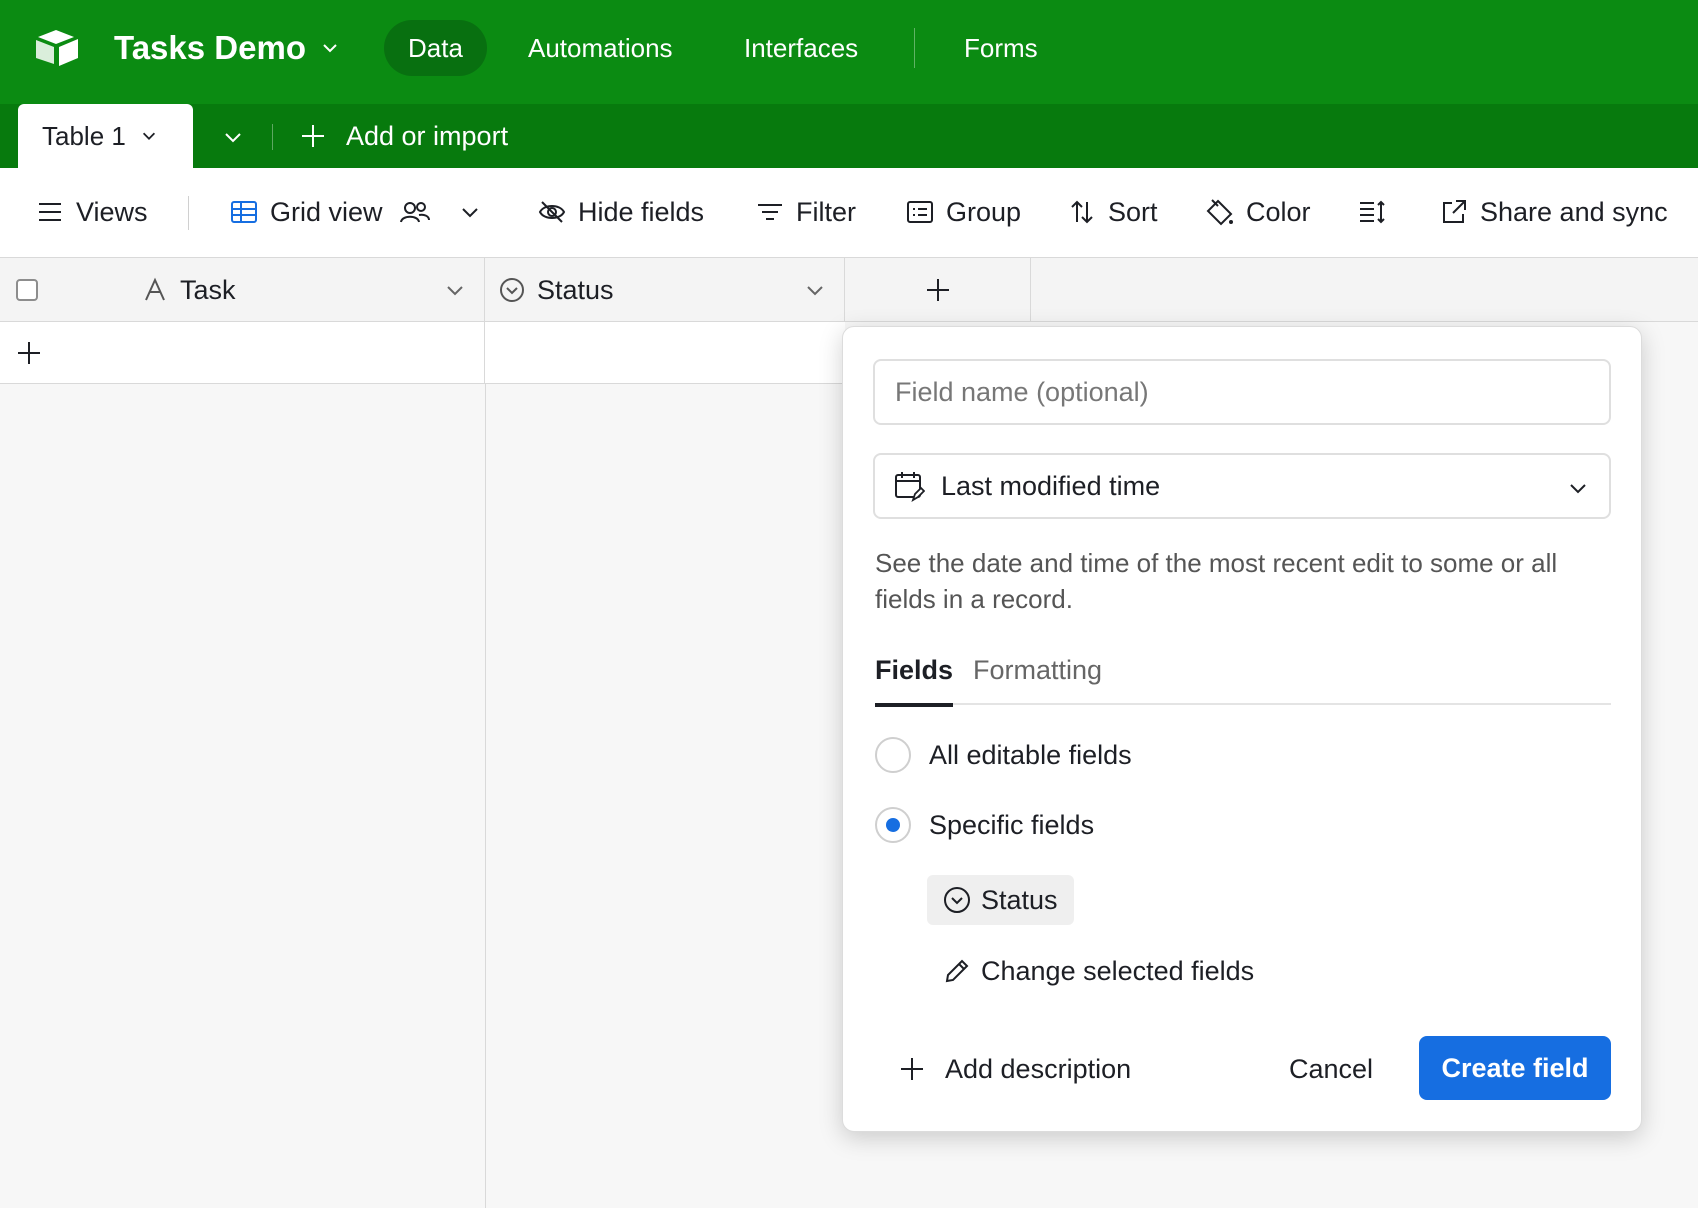 This screenshot has height=1208, width=1698. I want to click on sort-icon, so click(1082, 212).